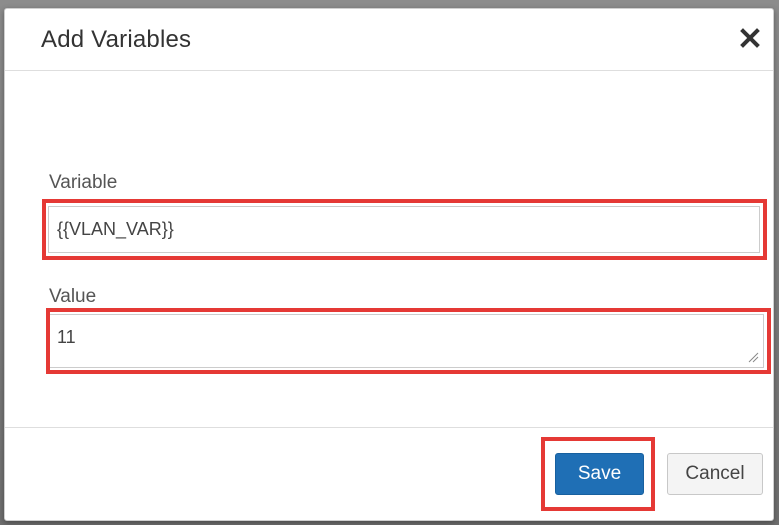  Describe the element at coordinates (66, 337) in the screenshot. I see `value-text: 11` at that location.